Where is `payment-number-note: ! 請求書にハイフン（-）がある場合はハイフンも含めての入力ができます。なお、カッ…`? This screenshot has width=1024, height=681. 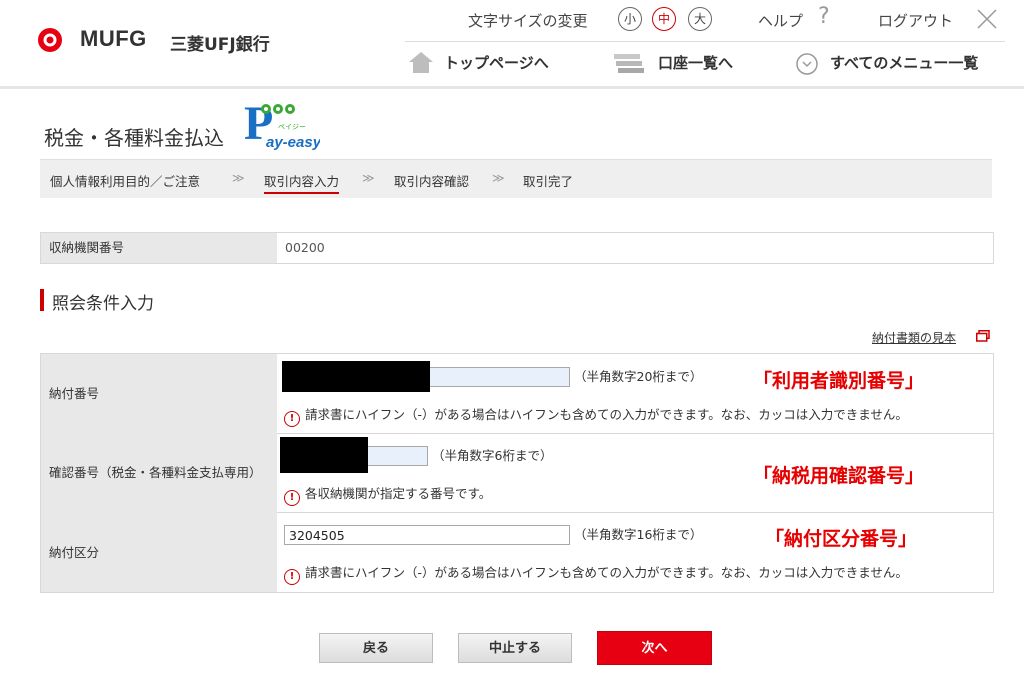
payment-number-note: ! 請求書にハイフン（-）がある場合はハイフンも含めての入力ができます。なお、カッ… is located at coordinates (596, 415).